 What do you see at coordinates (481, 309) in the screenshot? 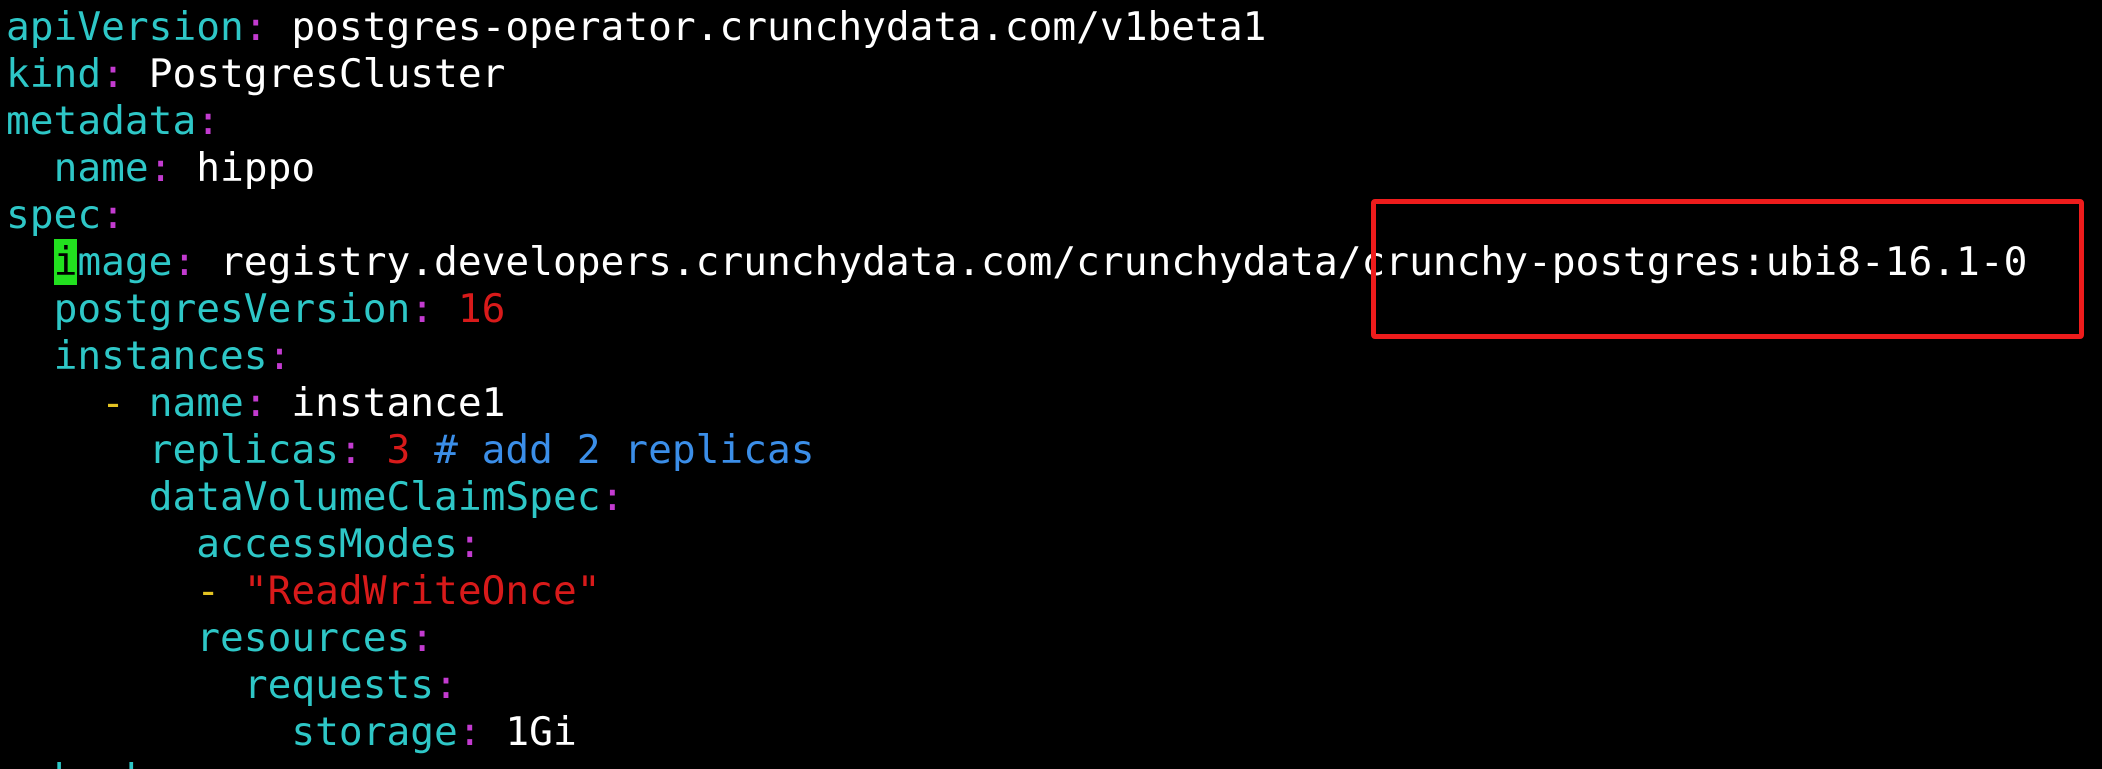
I see `yaml-value: 16` at bounding box center [481, 309].